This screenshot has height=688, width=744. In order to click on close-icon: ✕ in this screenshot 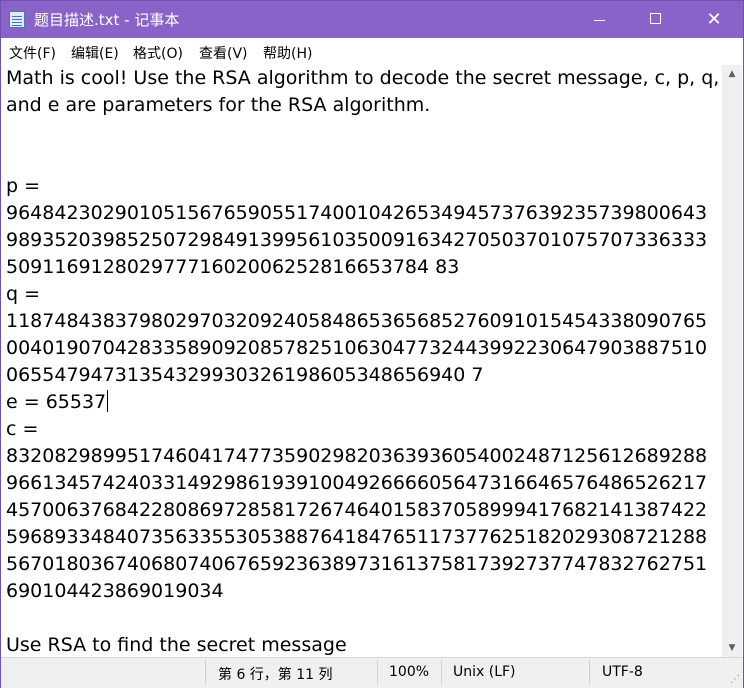, I will do `click(714, 19)`.